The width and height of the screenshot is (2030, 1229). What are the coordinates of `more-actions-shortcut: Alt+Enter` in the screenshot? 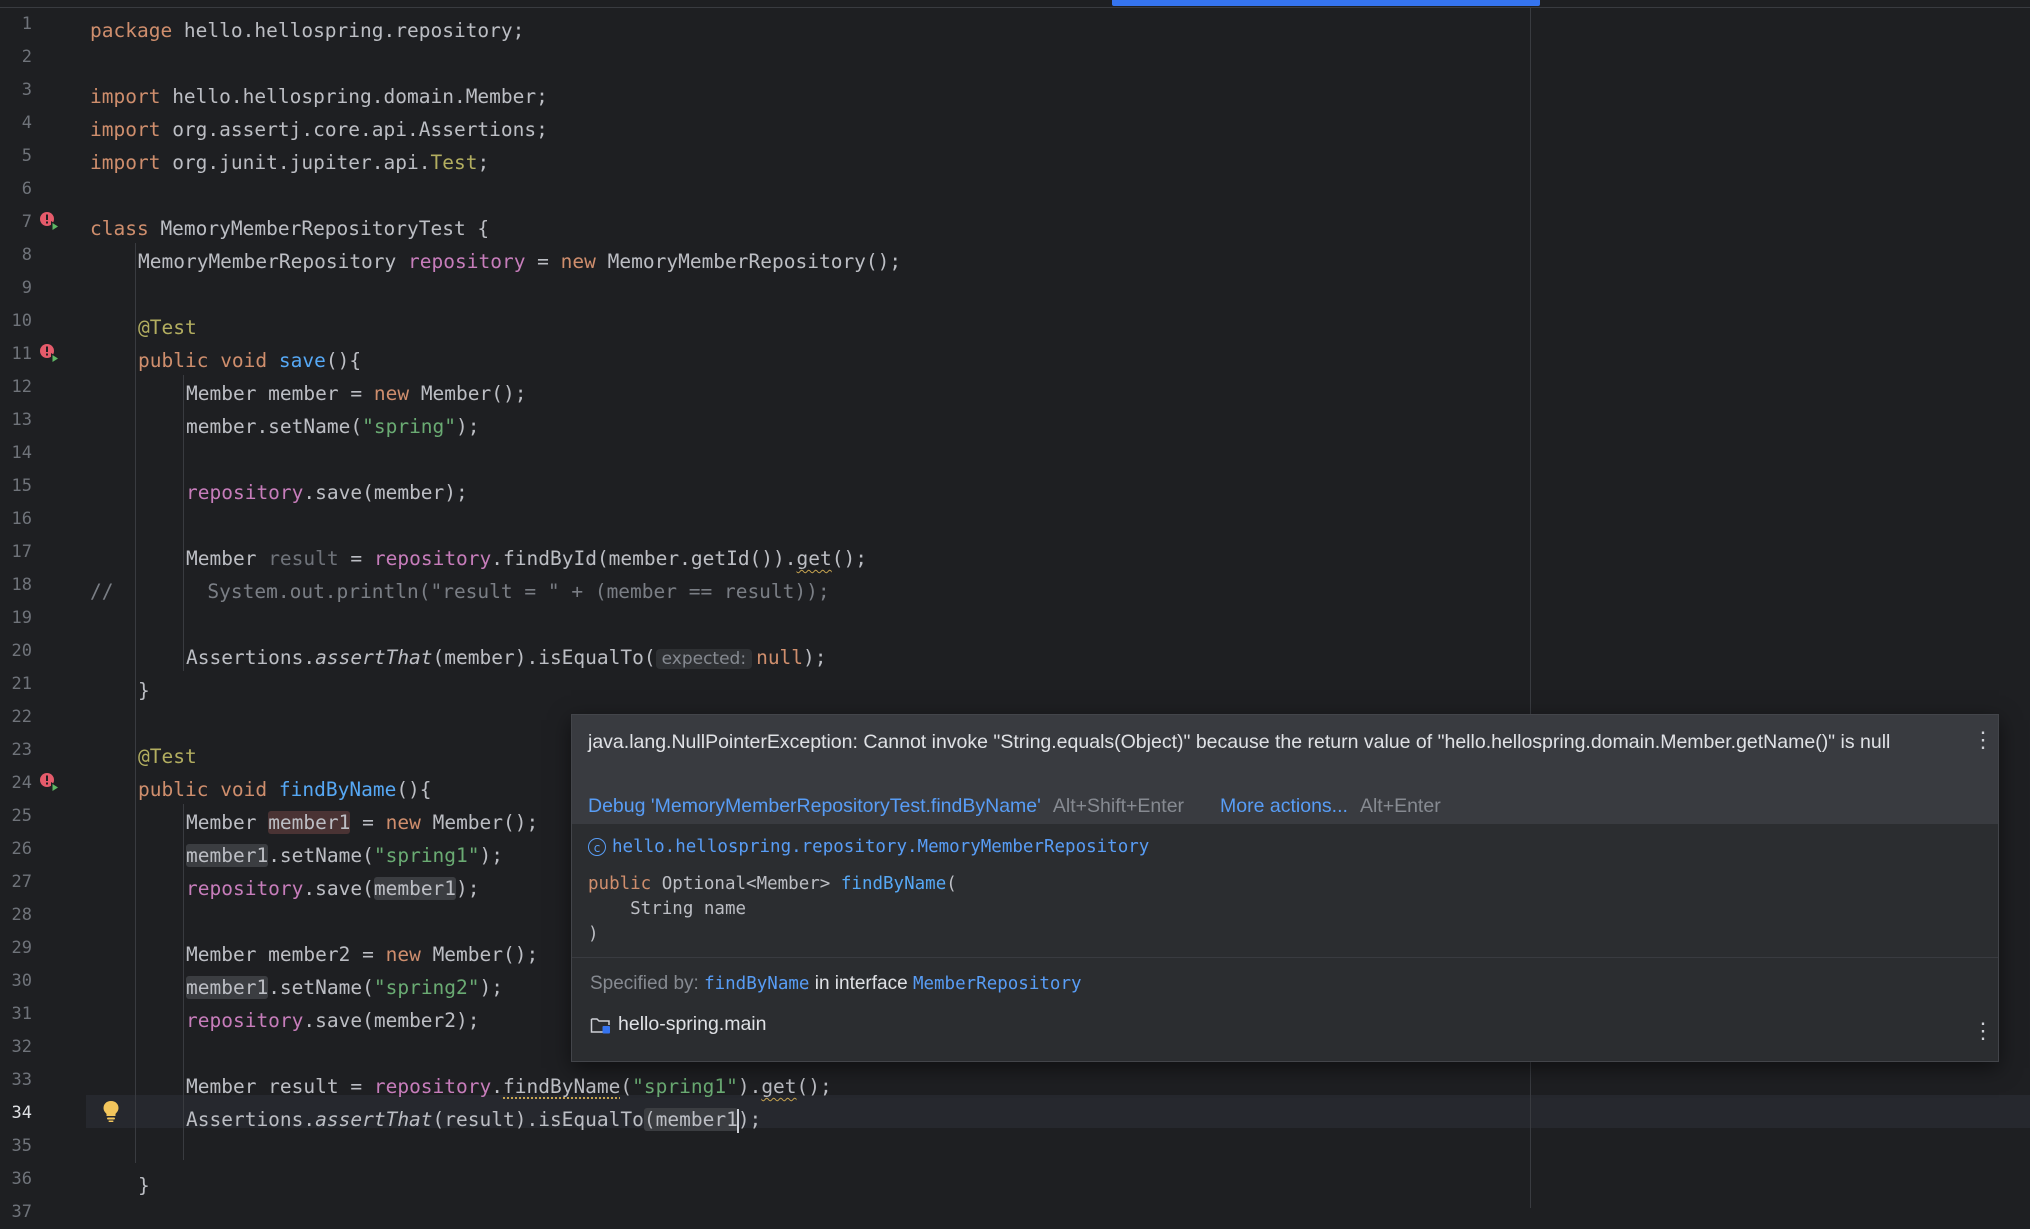 It's located at (1400, 806).